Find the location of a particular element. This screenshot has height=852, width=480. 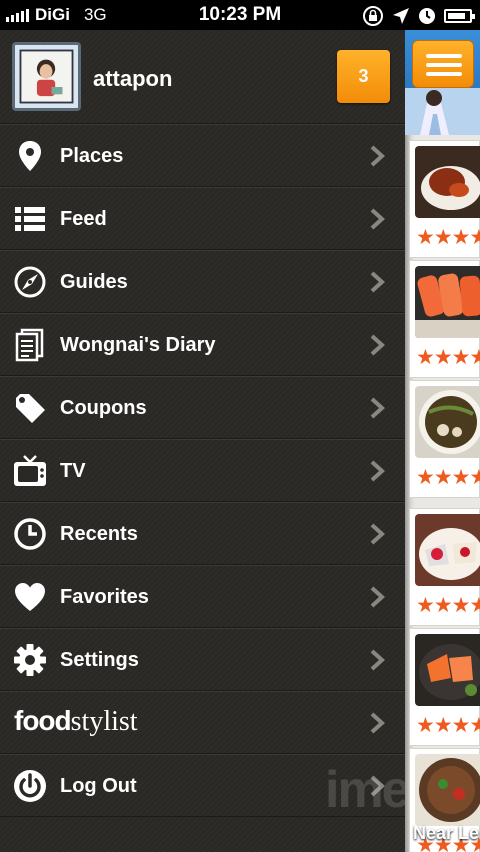

menu-item-label: Favorites is located at coordinates (104, 597).